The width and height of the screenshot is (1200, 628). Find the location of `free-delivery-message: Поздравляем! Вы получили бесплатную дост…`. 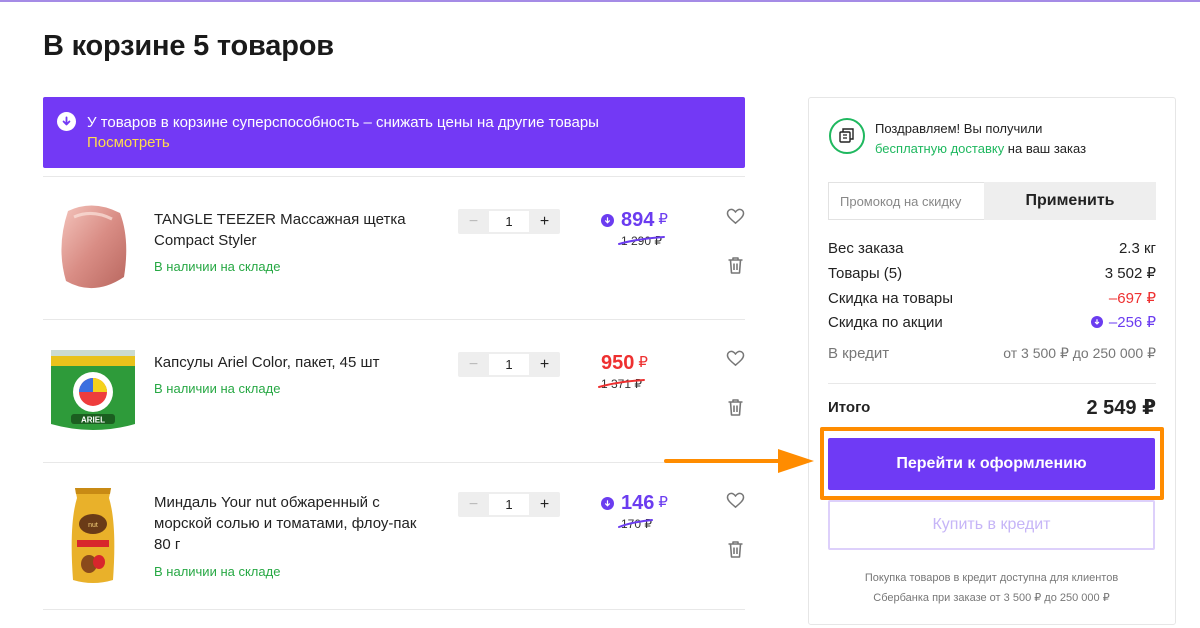

free-delivery-message: Поздравляем! Вы получили бесплатную дост… is located at coordinates (1015, 139).